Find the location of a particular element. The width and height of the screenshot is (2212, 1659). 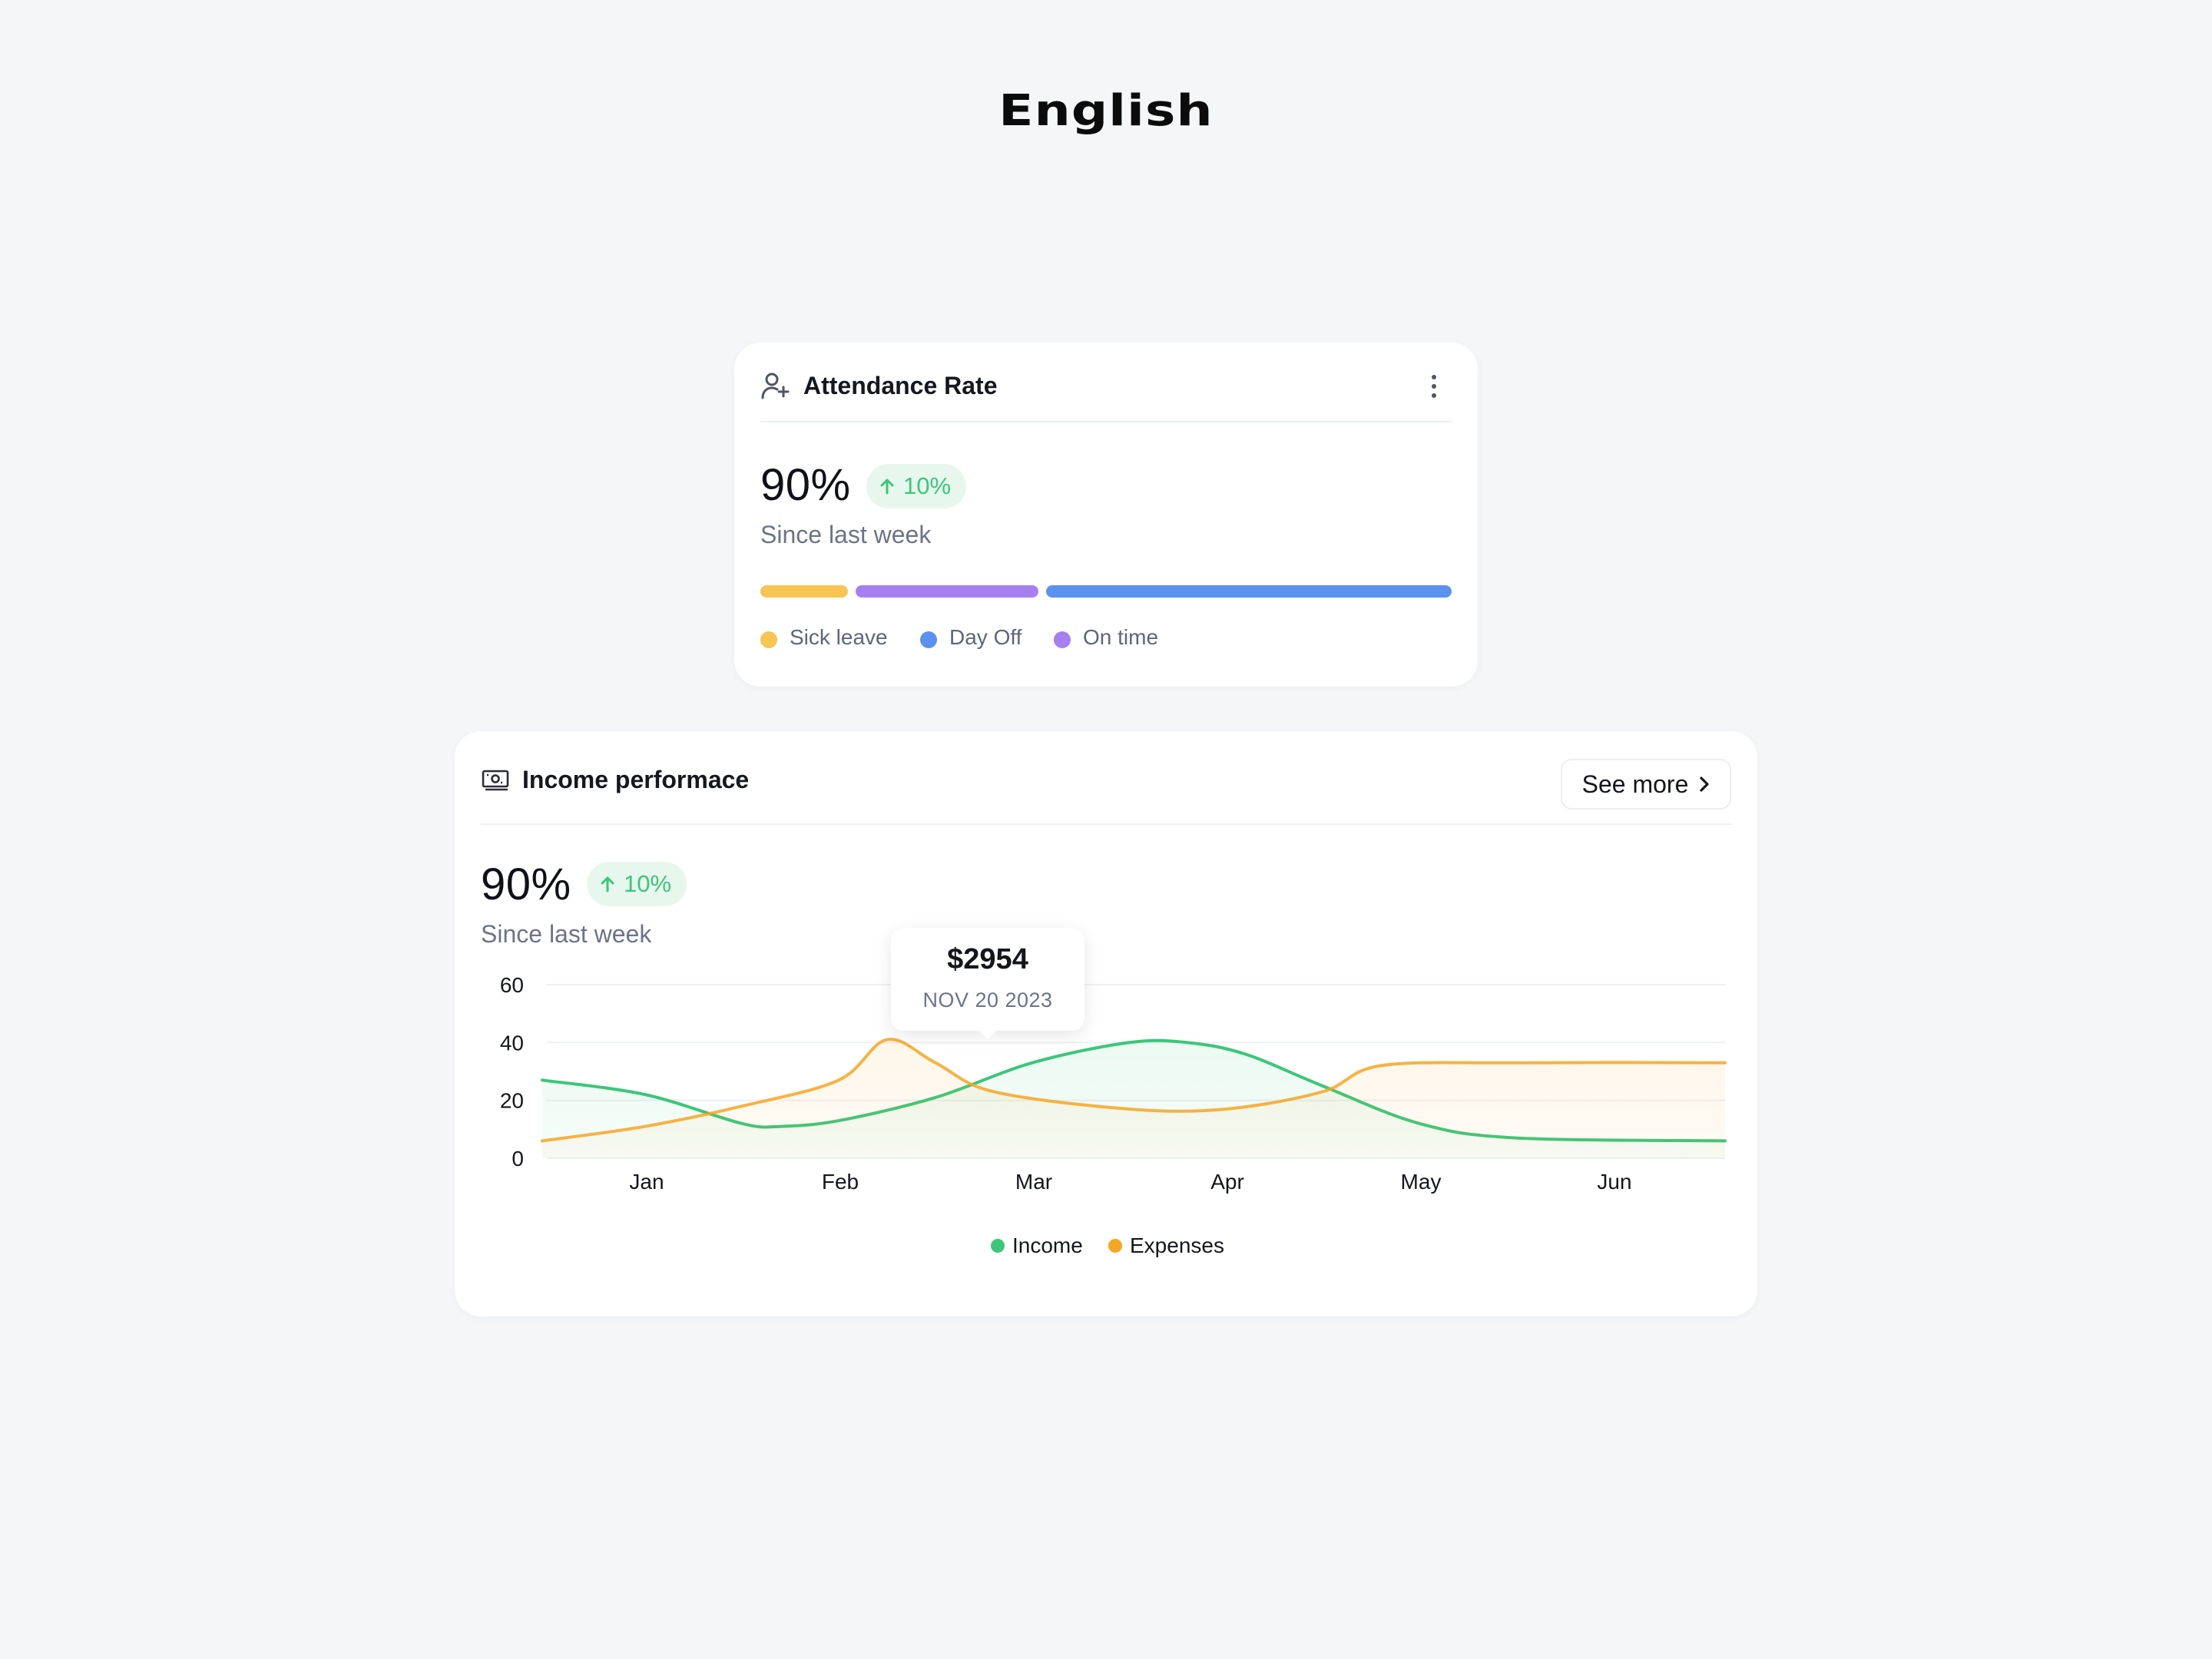

attendance-header: Attendance Rate is located at coordinates (1106, 385).